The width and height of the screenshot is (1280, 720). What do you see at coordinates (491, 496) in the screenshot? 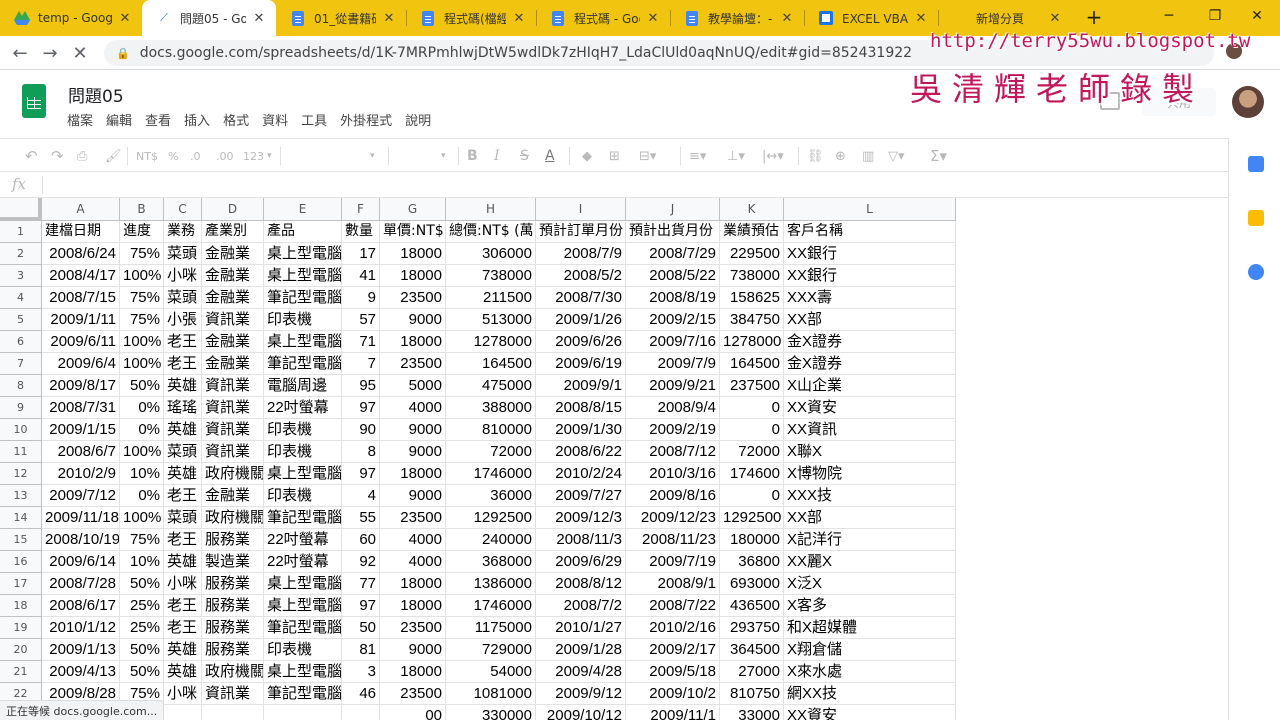
I see `table-cell: 36000` at bounding box center [491, 496].